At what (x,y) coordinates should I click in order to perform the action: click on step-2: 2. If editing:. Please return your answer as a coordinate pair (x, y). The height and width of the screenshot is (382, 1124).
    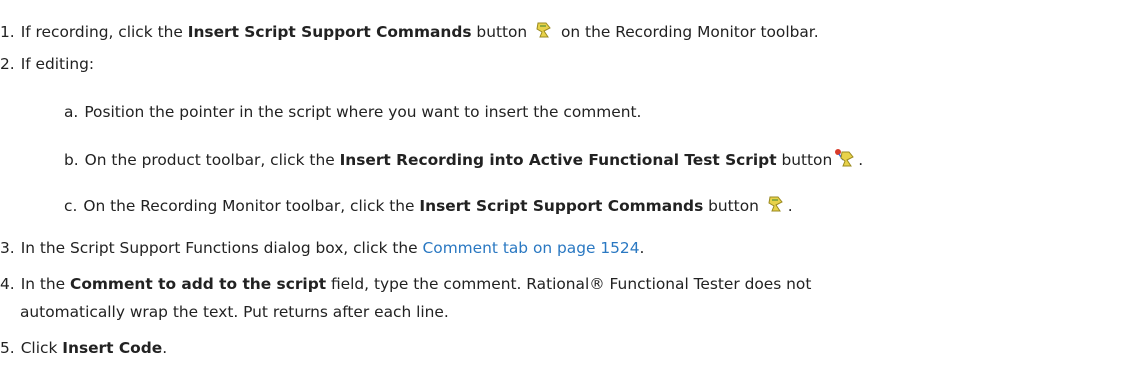
    Looking at the image, I should click on (47, 64).